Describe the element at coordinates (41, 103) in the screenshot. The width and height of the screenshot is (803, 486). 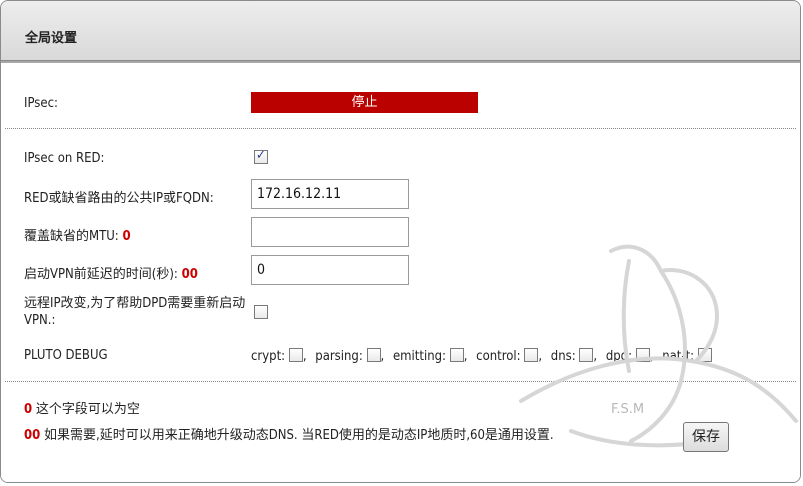
I see `ipsec-label: IPsec:` at that location.